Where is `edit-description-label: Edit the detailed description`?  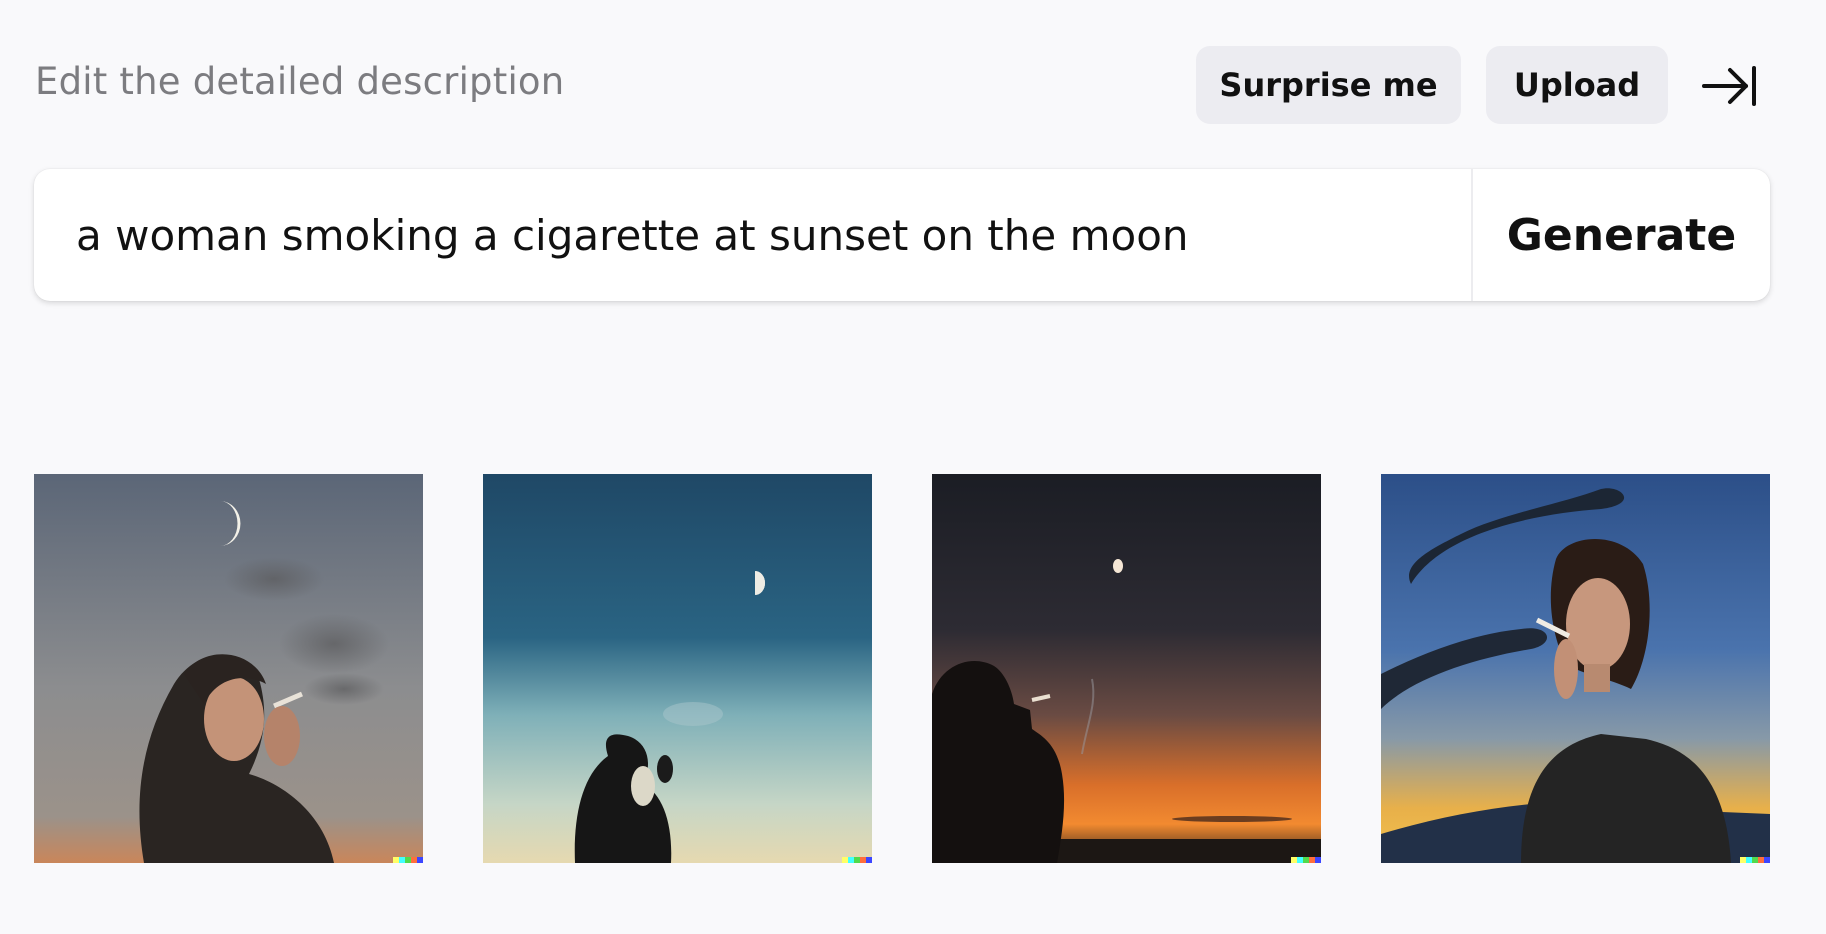
edit-description-label: Edit the detailed description is located at coordinates (300, 81).